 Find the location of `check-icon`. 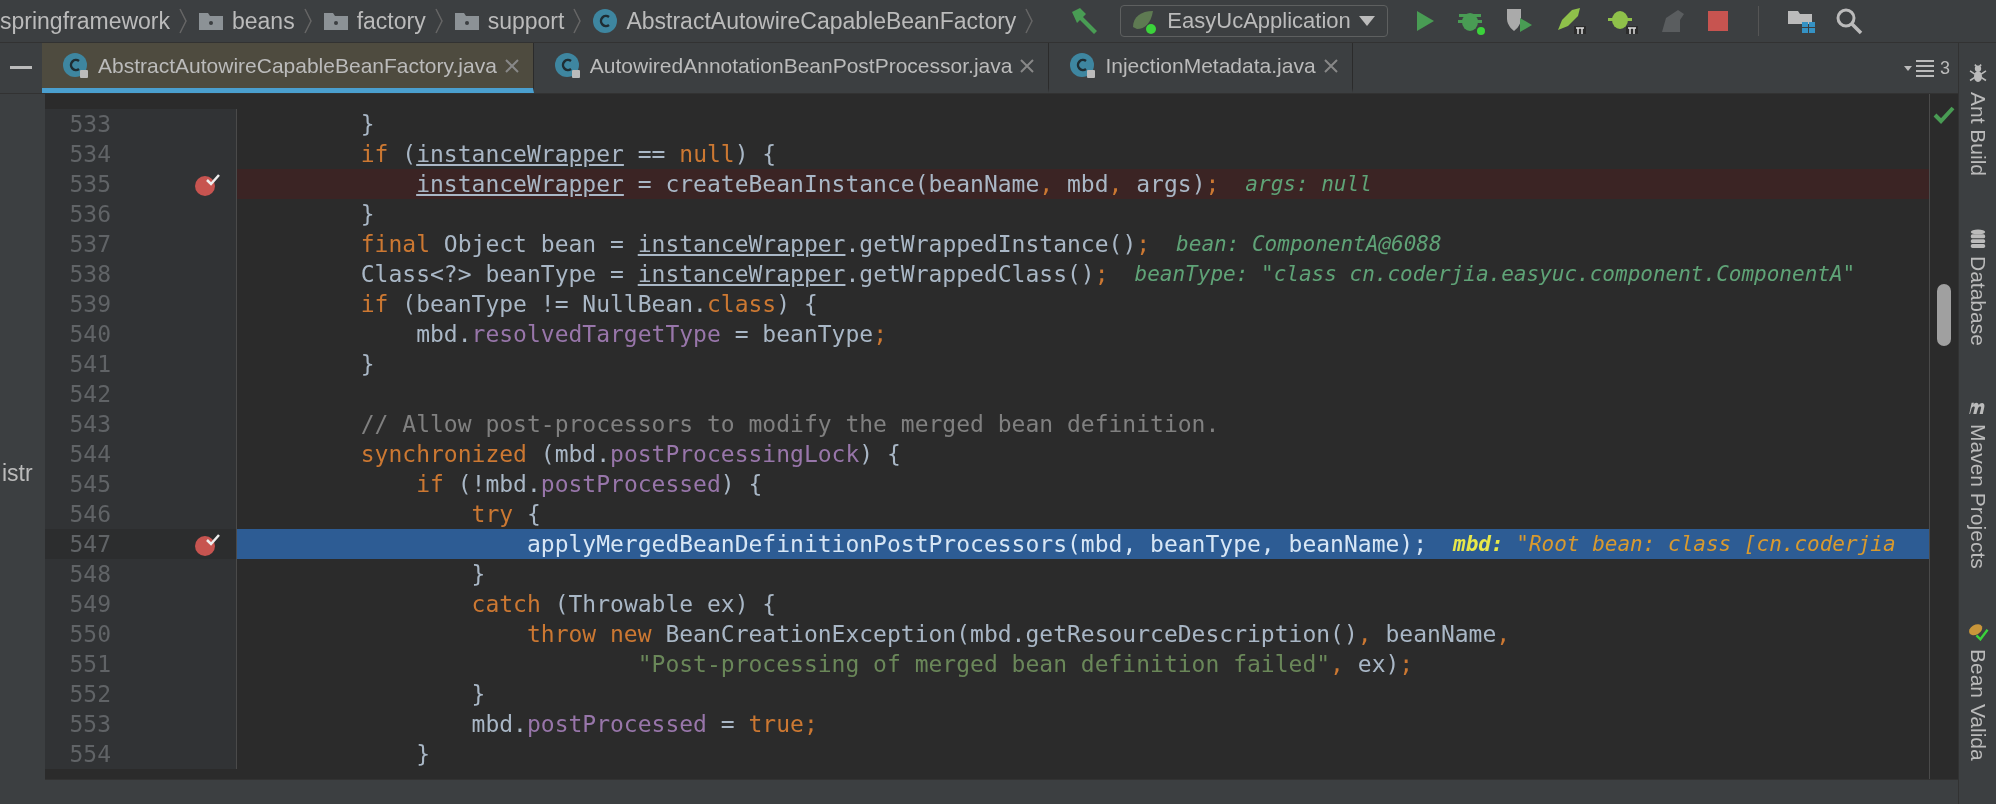

check-icon is located at coordinates (1944, 115).